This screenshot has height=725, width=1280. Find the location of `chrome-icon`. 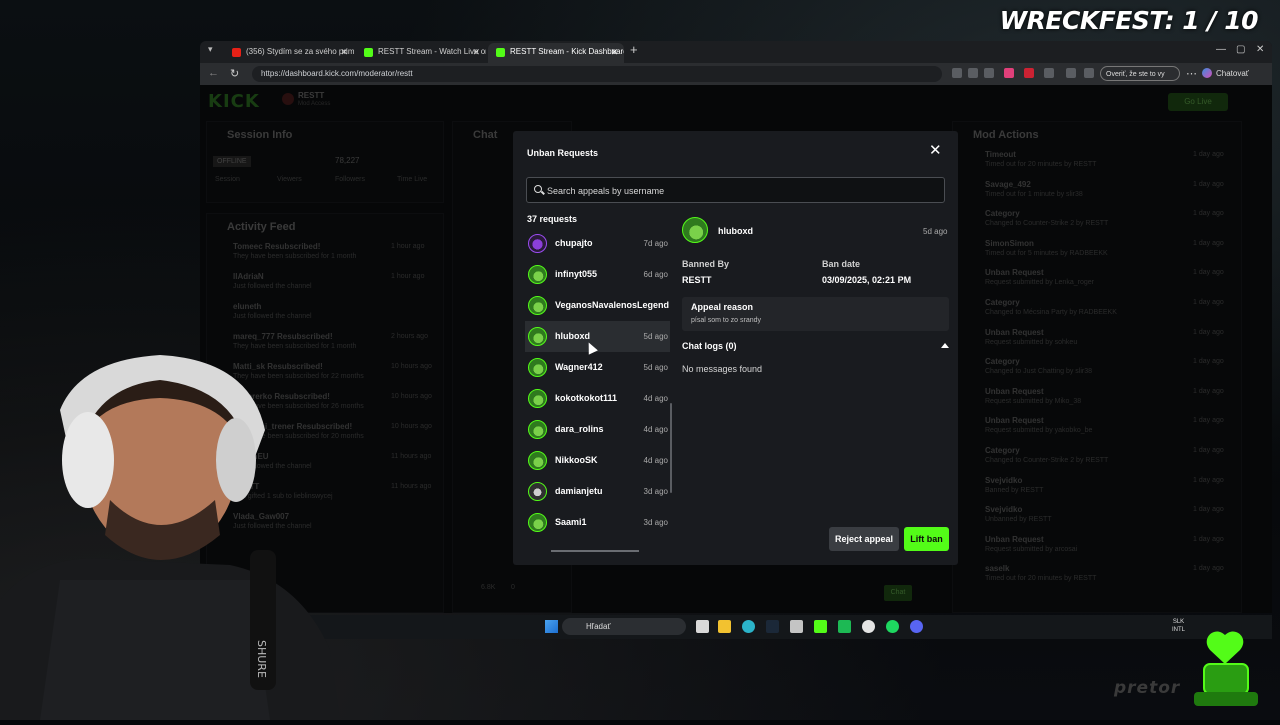

chrome-icon is located at coordinates (868, 626).